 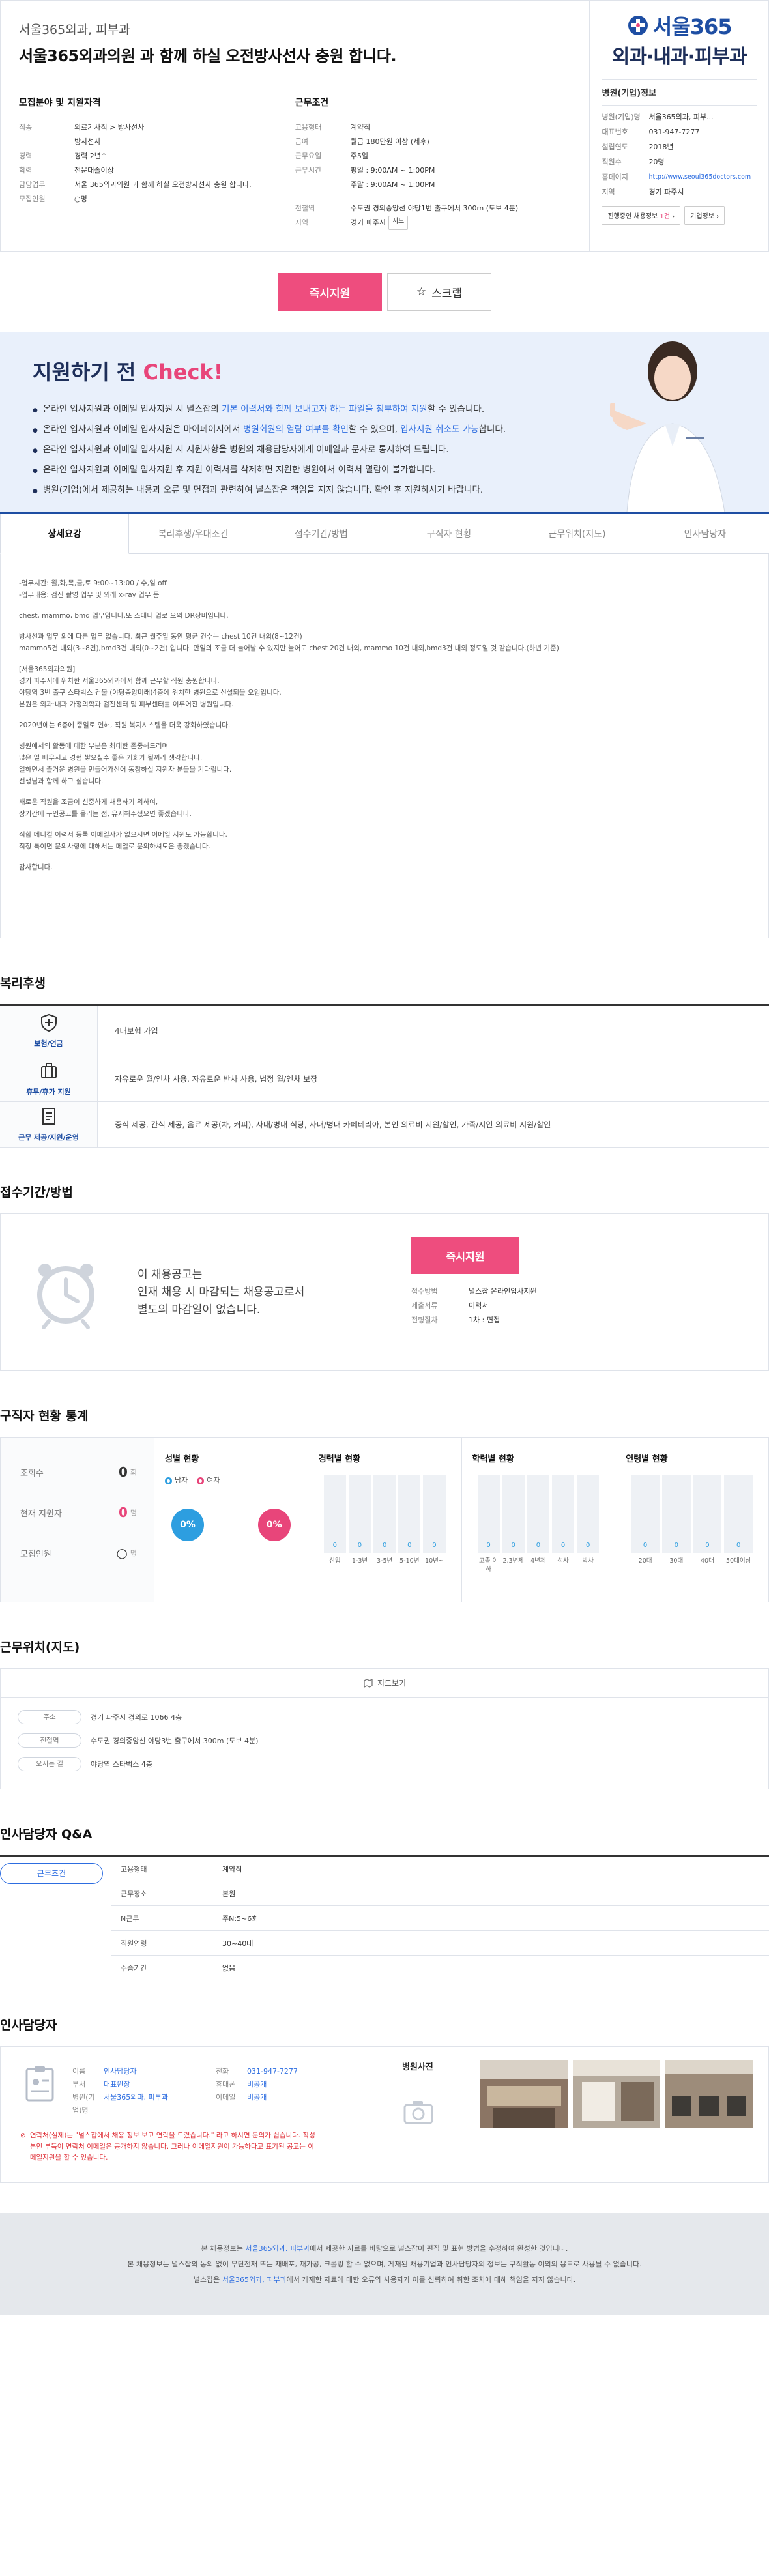 I want to click on map-view-button: 지도보기, so click(x=384, y=1683).